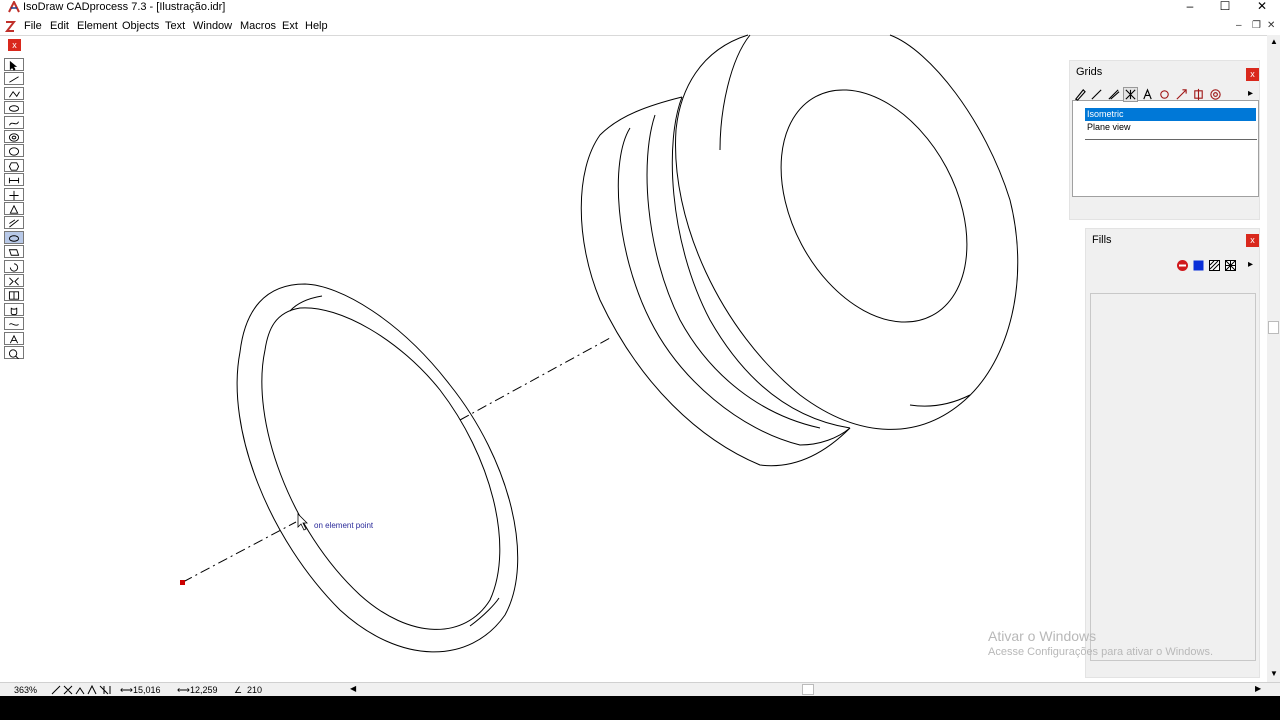 The height and width of the screenshot is (720, 1280). I want to click on scroll-up-icon: ▲, so click(1274, 41).